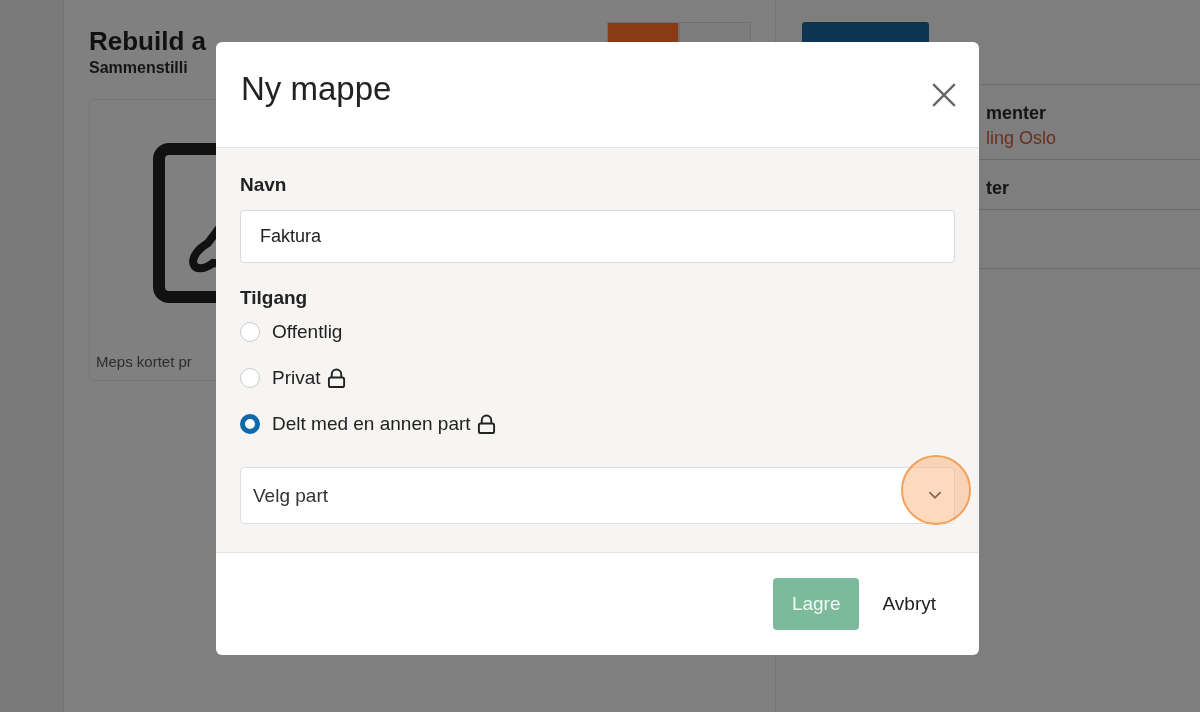  Describe the element at coordinates (250, 424) in the screenshot. I see `radio-button` at that location.